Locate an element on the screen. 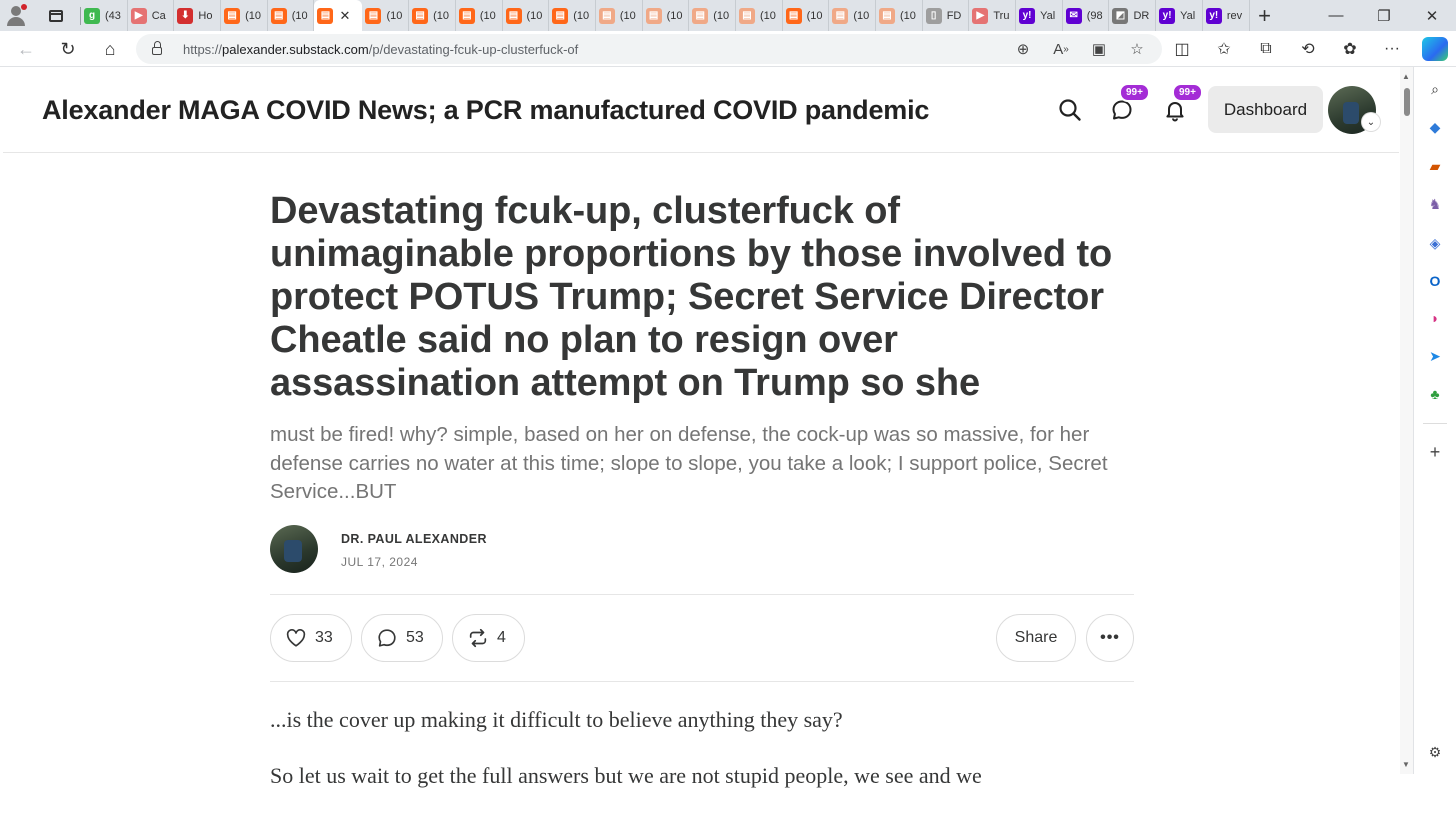 The height and width of the screenshot is (818, 1456). favorites-icon: ✩ is located at coordinates (1224, 49).